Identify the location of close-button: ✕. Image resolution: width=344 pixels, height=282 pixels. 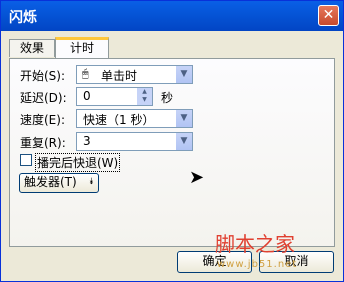
(328, 15).